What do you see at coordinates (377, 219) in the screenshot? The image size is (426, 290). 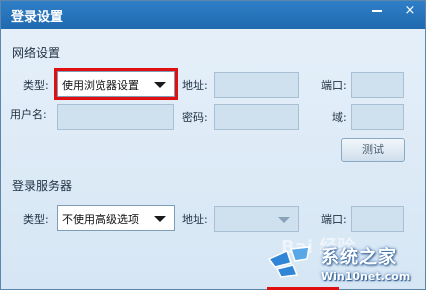 I see `server-port-input` at bounding box center [377, 219].